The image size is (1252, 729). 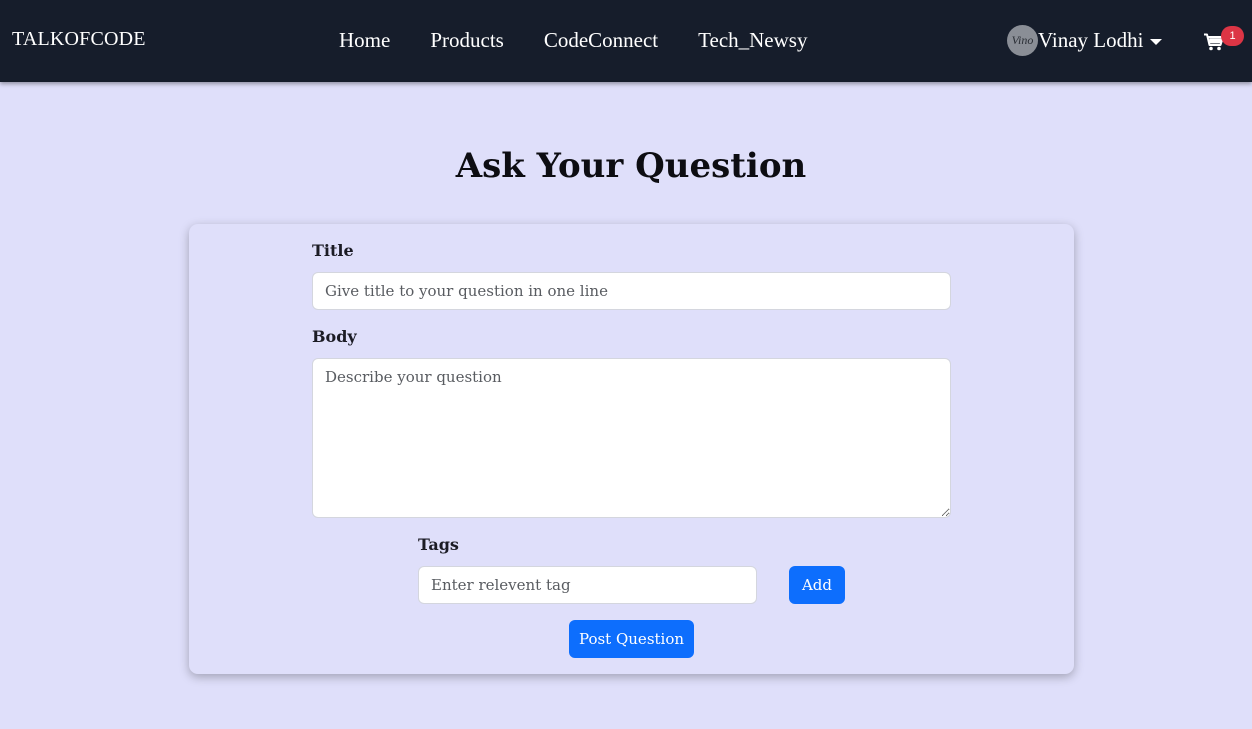 What do you see at coordinates (631, 291) in the screenshot?
I see `title-input` at bounding box center [631, 291].